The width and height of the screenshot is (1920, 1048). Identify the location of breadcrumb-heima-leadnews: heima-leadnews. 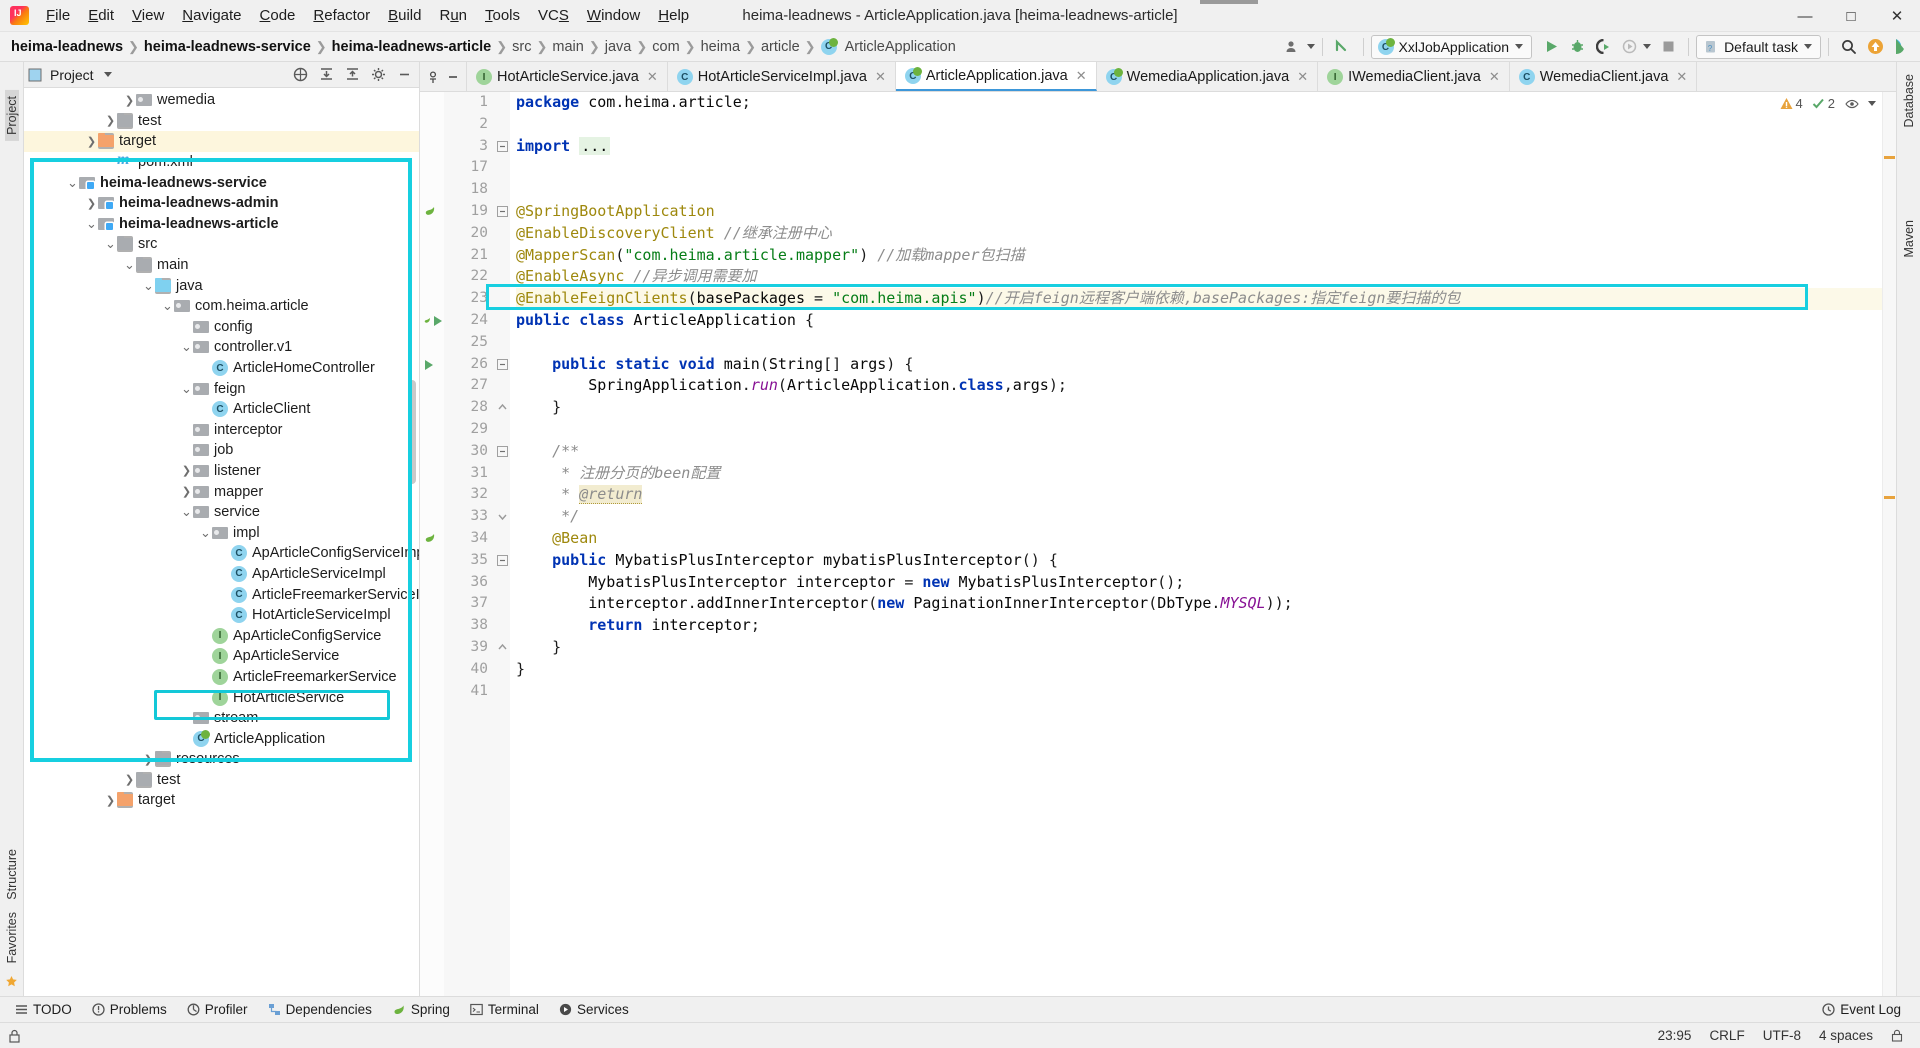
(67, 47).